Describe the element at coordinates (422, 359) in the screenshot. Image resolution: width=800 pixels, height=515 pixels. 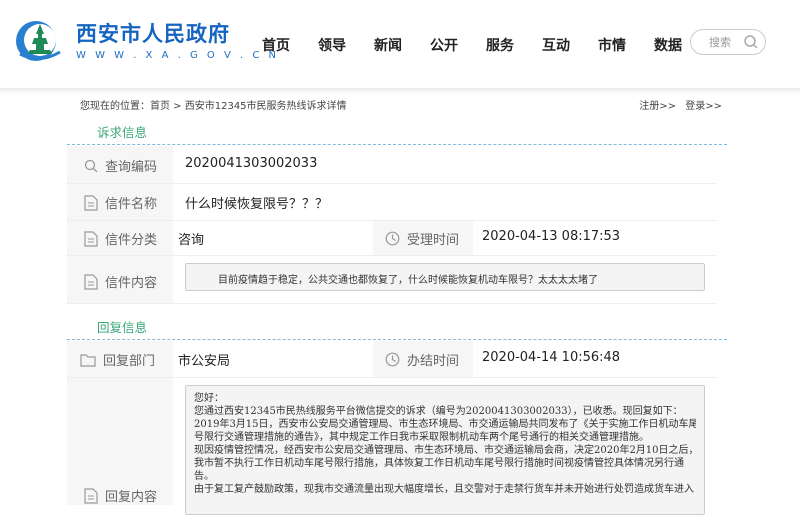
I see `done-time-label: 办结时间` at that location.